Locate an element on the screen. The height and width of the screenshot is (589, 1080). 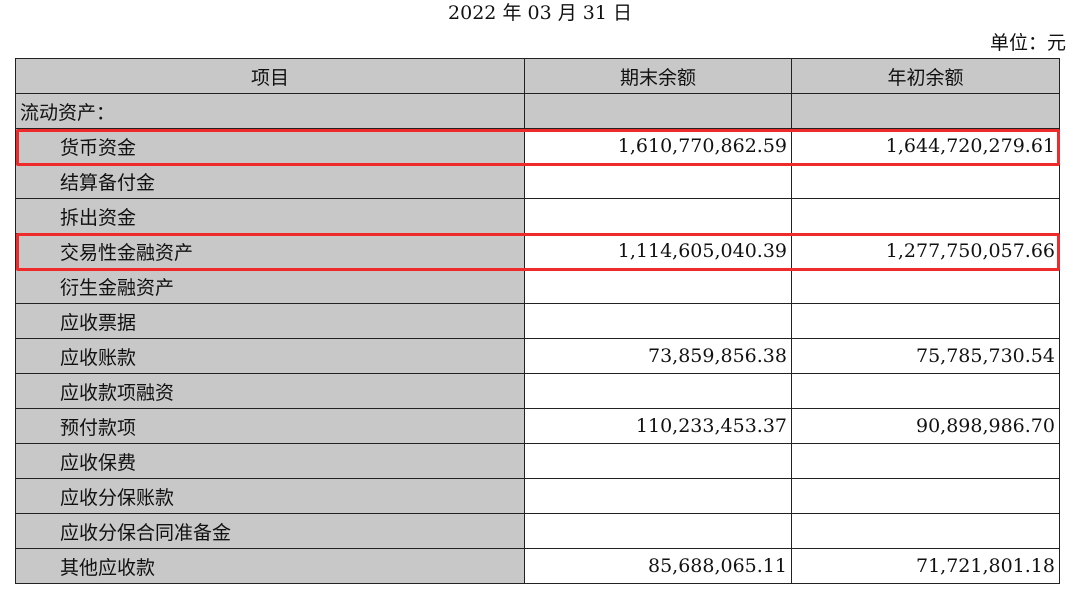
row-period-end-value: 85,688,065.11 is located at coordinates (658, 566).